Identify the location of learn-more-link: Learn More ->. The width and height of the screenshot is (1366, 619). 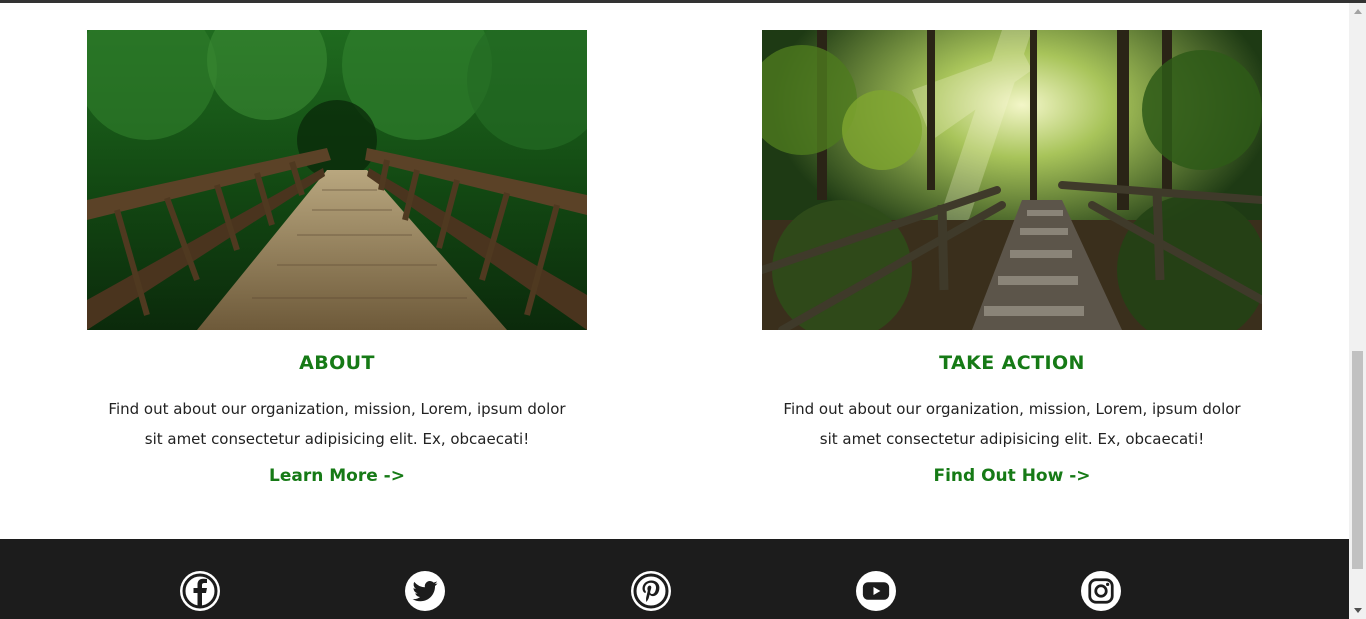
(337, 476).